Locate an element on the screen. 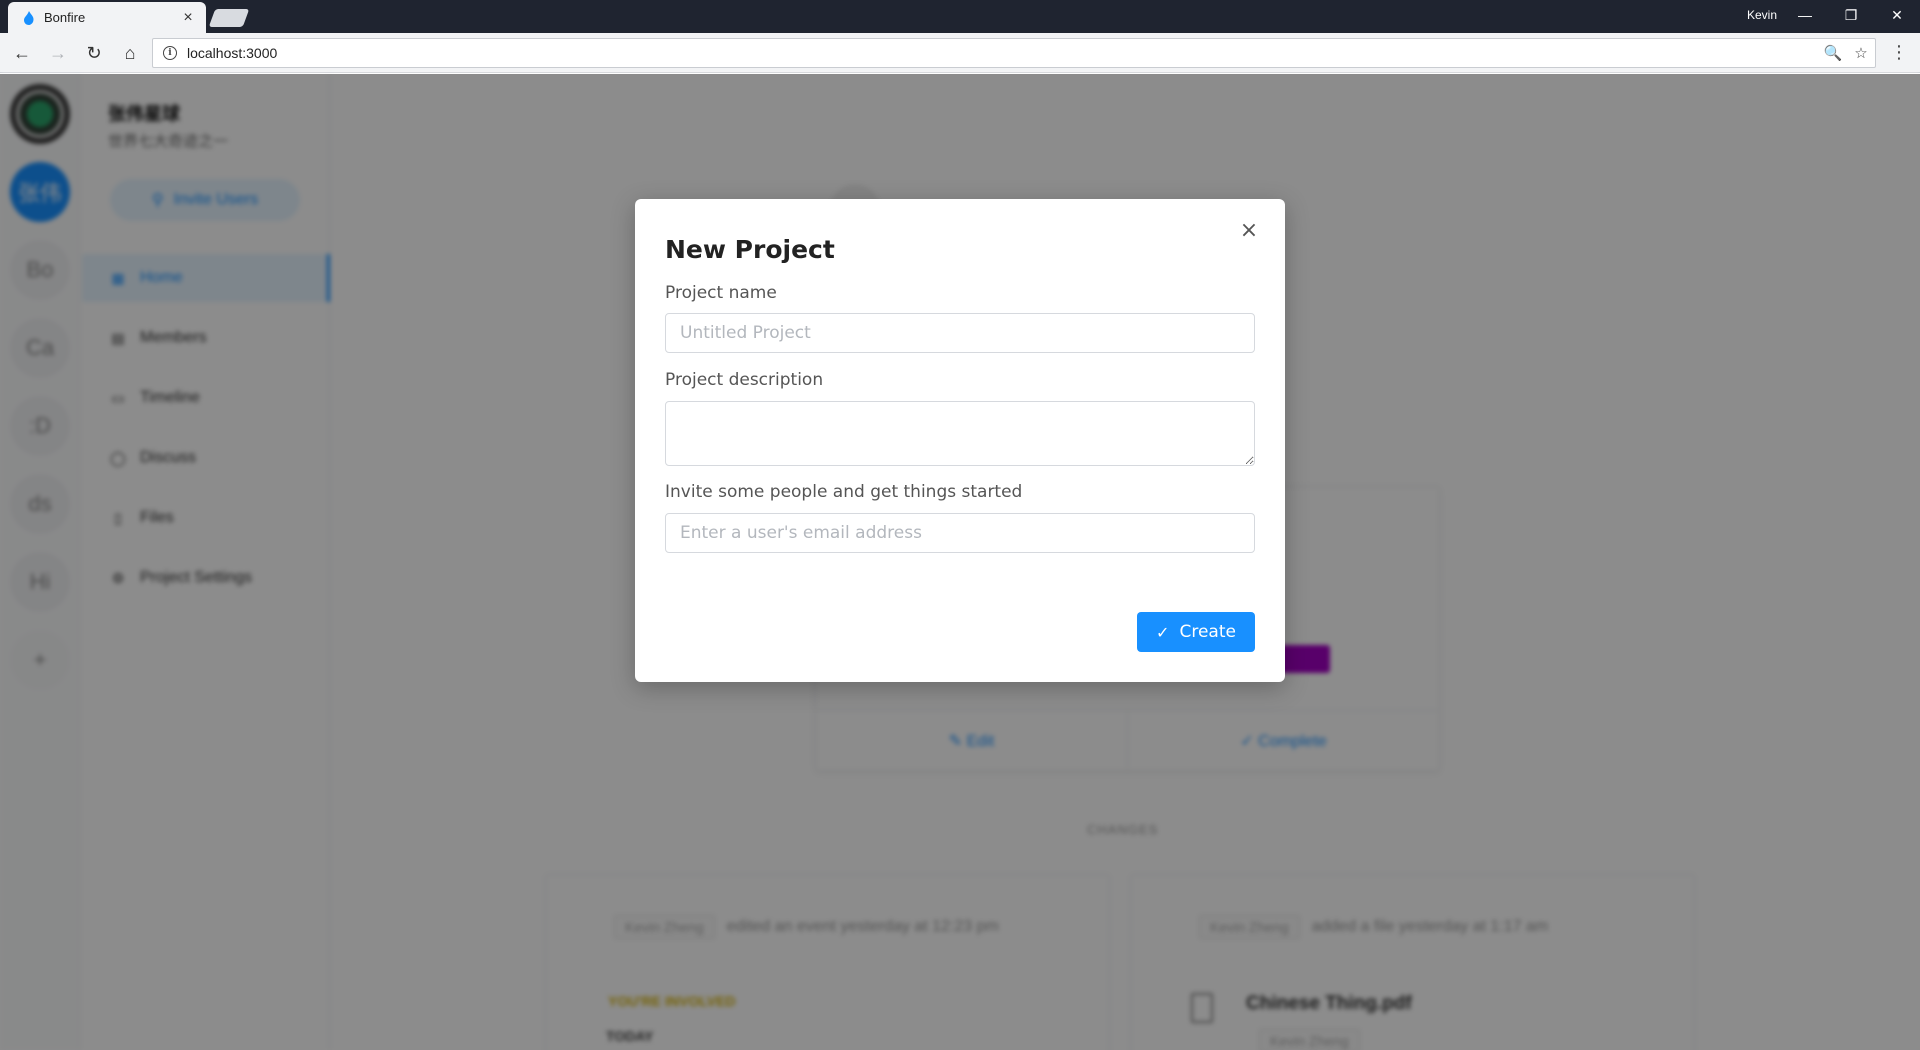 The width and height of the screenshot is (1920, 1050). project-name-label: Project name is located at coordinates (721, 293).